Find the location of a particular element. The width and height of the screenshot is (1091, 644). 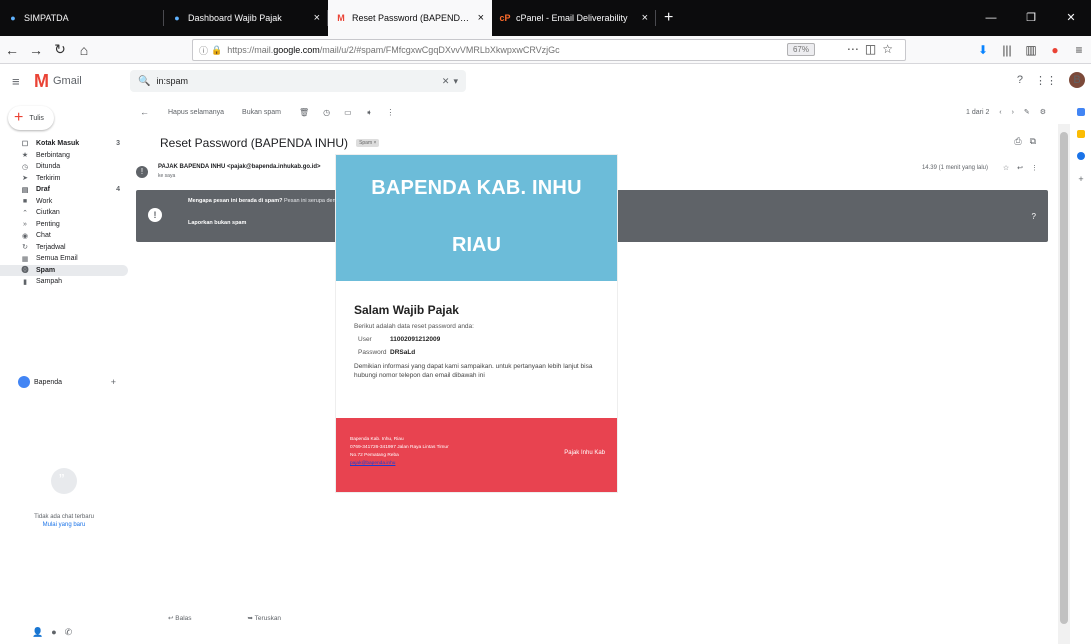

alert-icon: ! is located at coordinates (155, 215).